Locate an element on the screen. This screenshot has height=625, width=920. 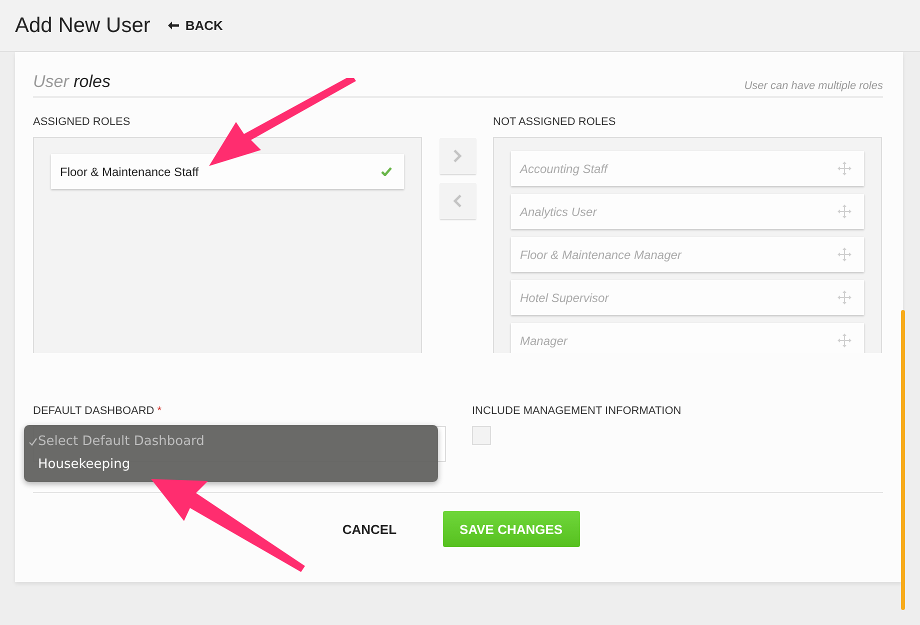
default-dashboard-label: DEFAULT DASHBOARD * is located at coordinates (98, 411).